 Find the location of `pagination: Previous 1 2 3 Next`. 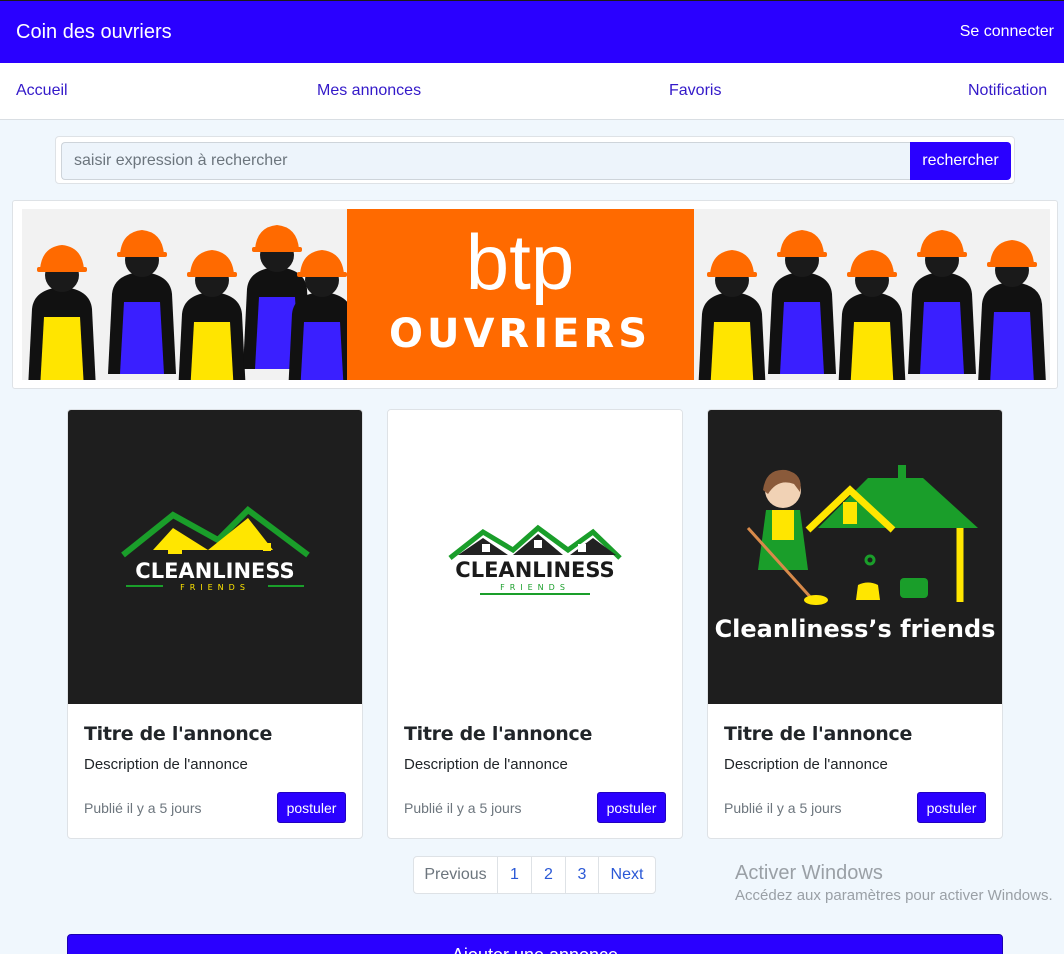

pagination: Previous 1 2 3 Next is located at coordinates (534, 875).